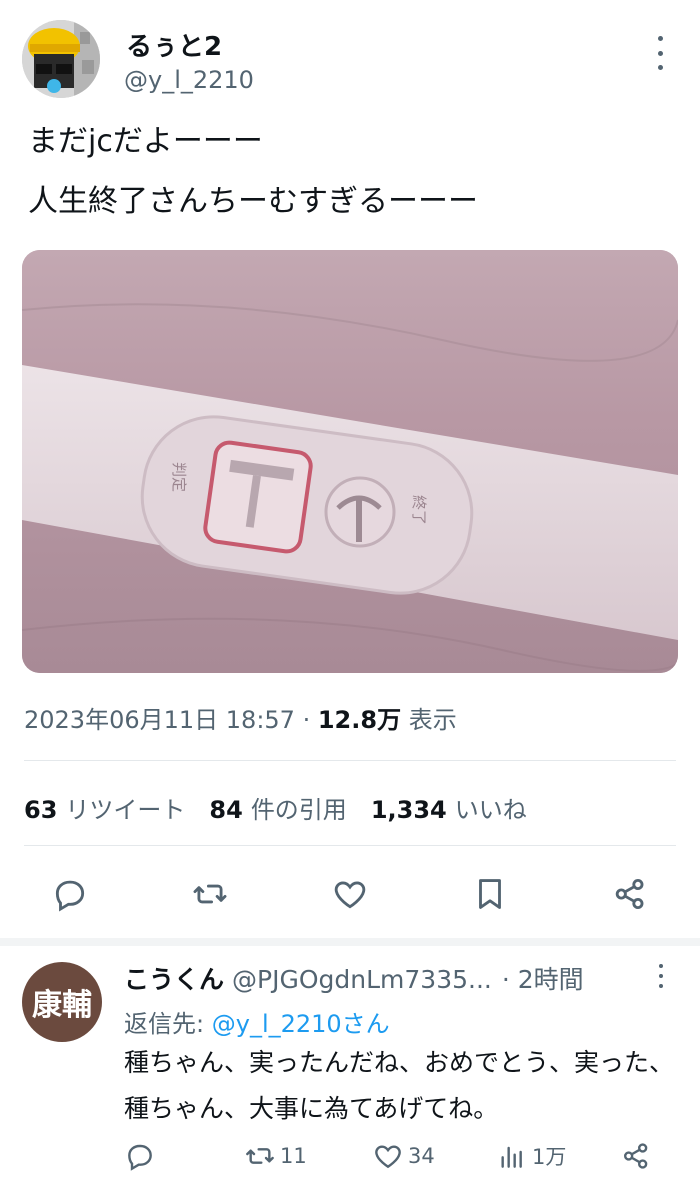 The width and height of the screenshot is (700, 1186). Describe the element at coordinates (189, 80) in the screenshot. I see `user-handle: @y_l_2210` at that location.